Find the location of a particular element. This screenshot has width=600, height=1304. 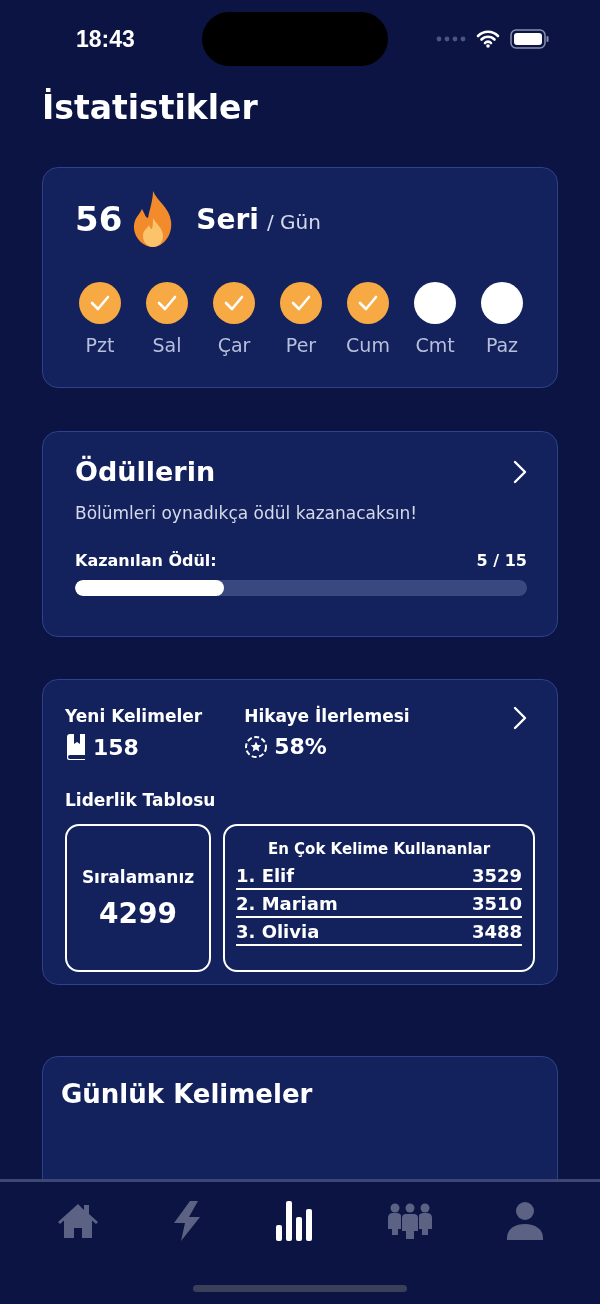

group-icon is located at coordinates (409, 1221).